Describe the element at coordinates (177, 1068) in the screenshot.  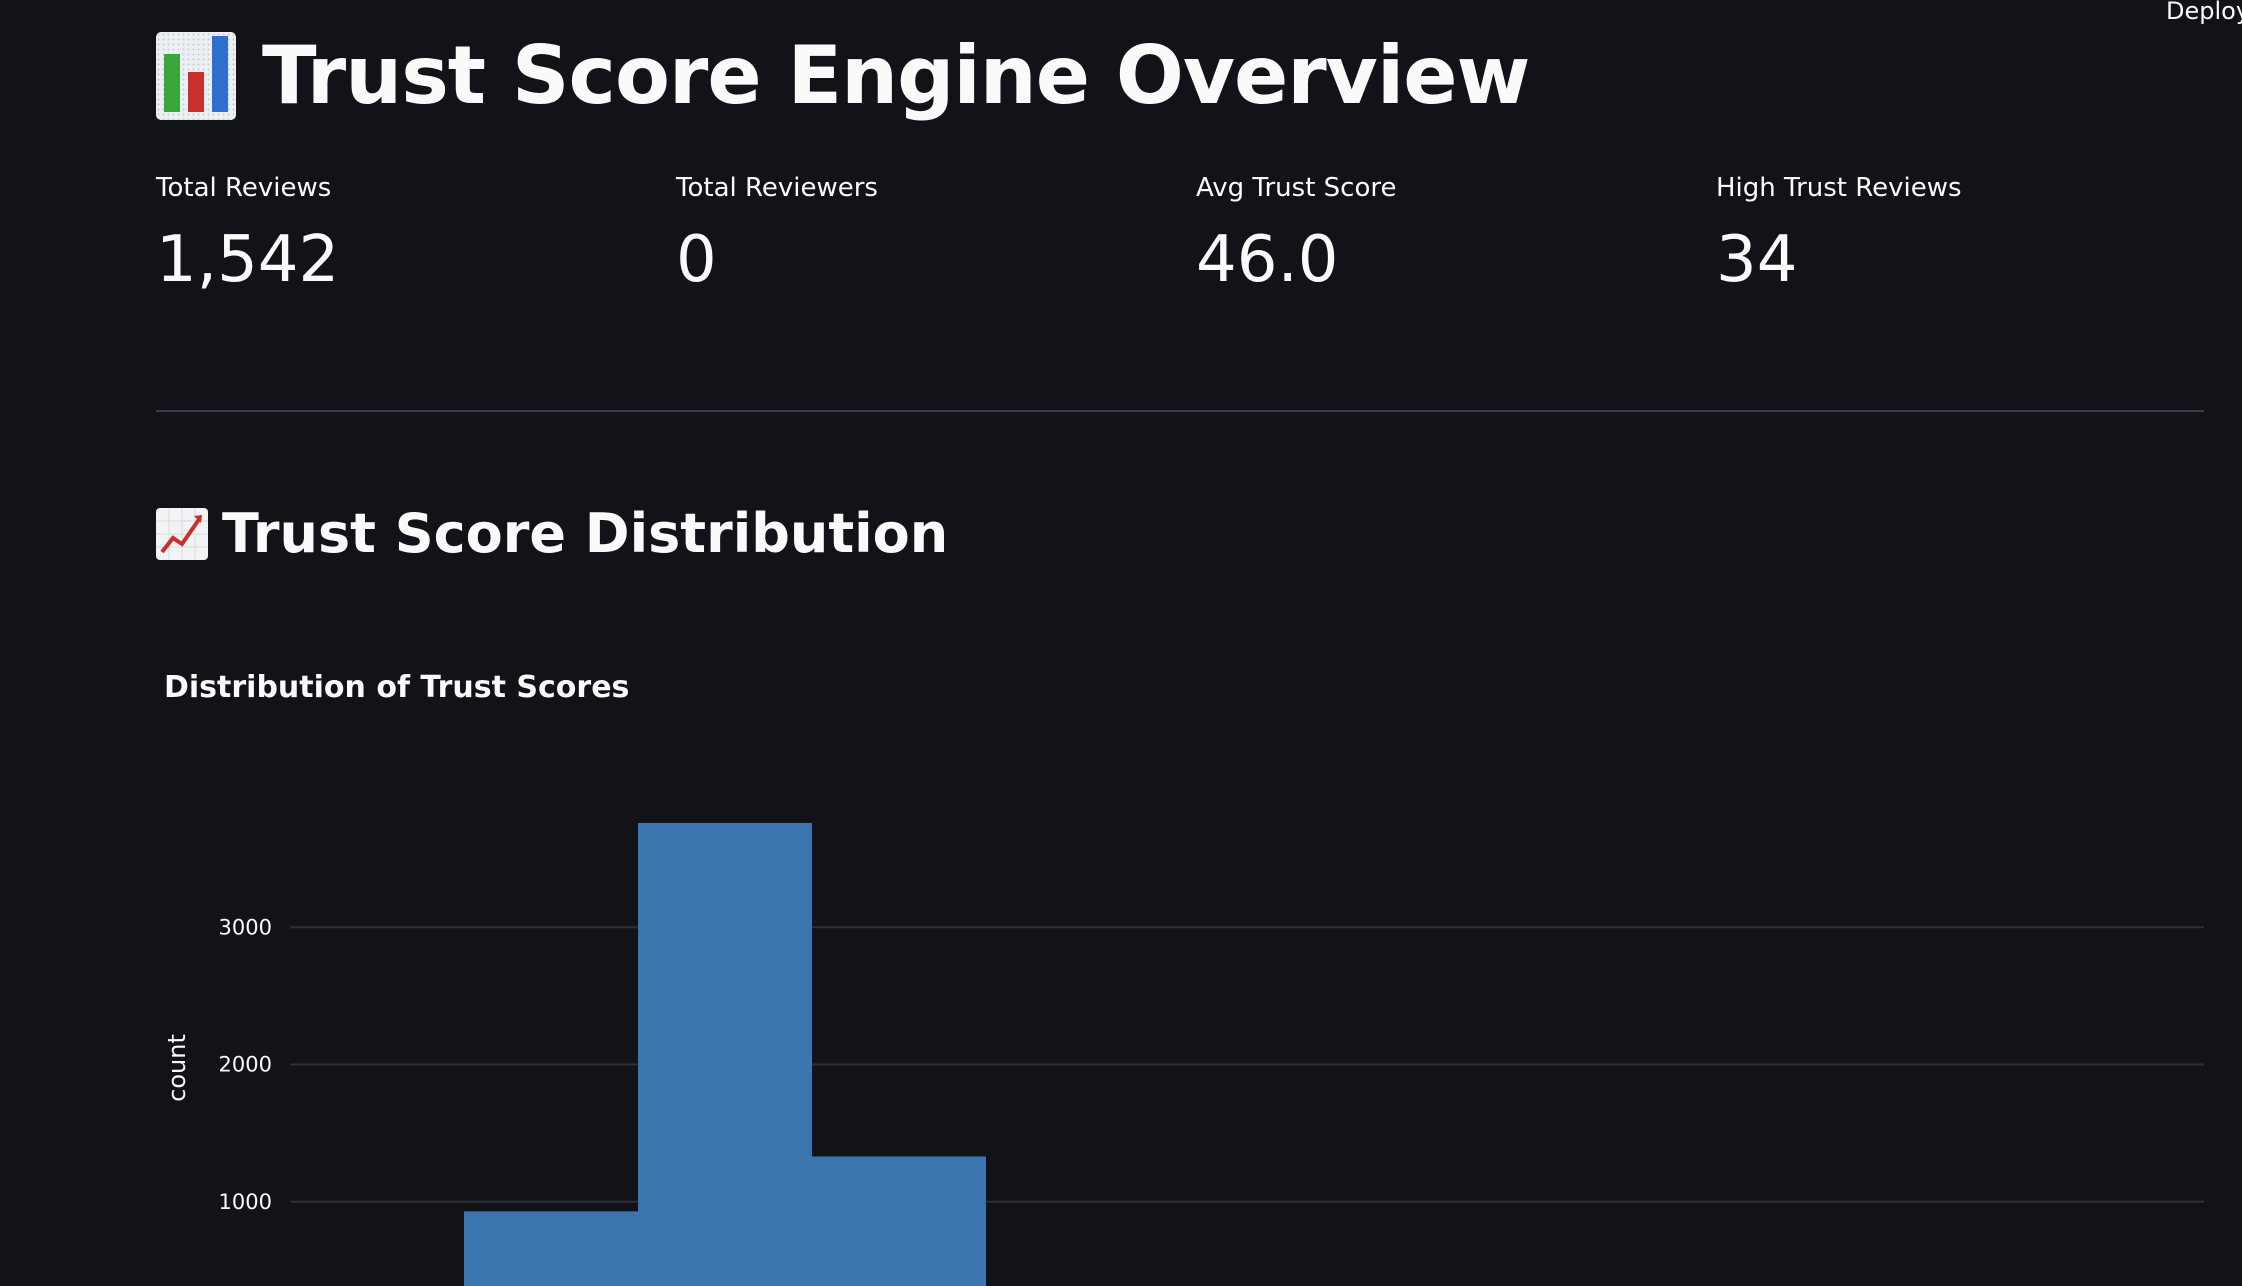
I see `y-axis-label: count` at that location.